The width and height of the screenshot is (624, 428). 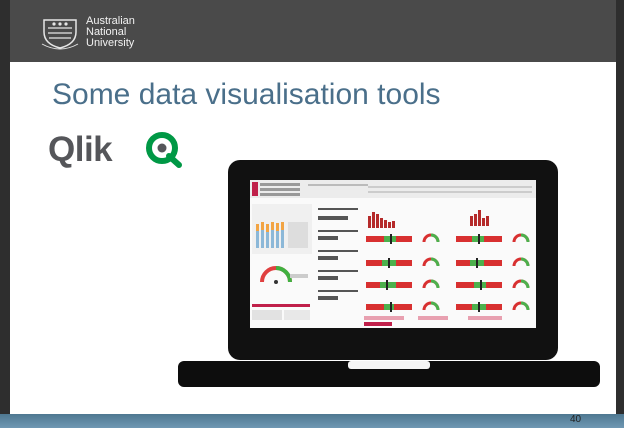 I want to click on anu-wordmark: Australian National University, so click(x=110, y=32).